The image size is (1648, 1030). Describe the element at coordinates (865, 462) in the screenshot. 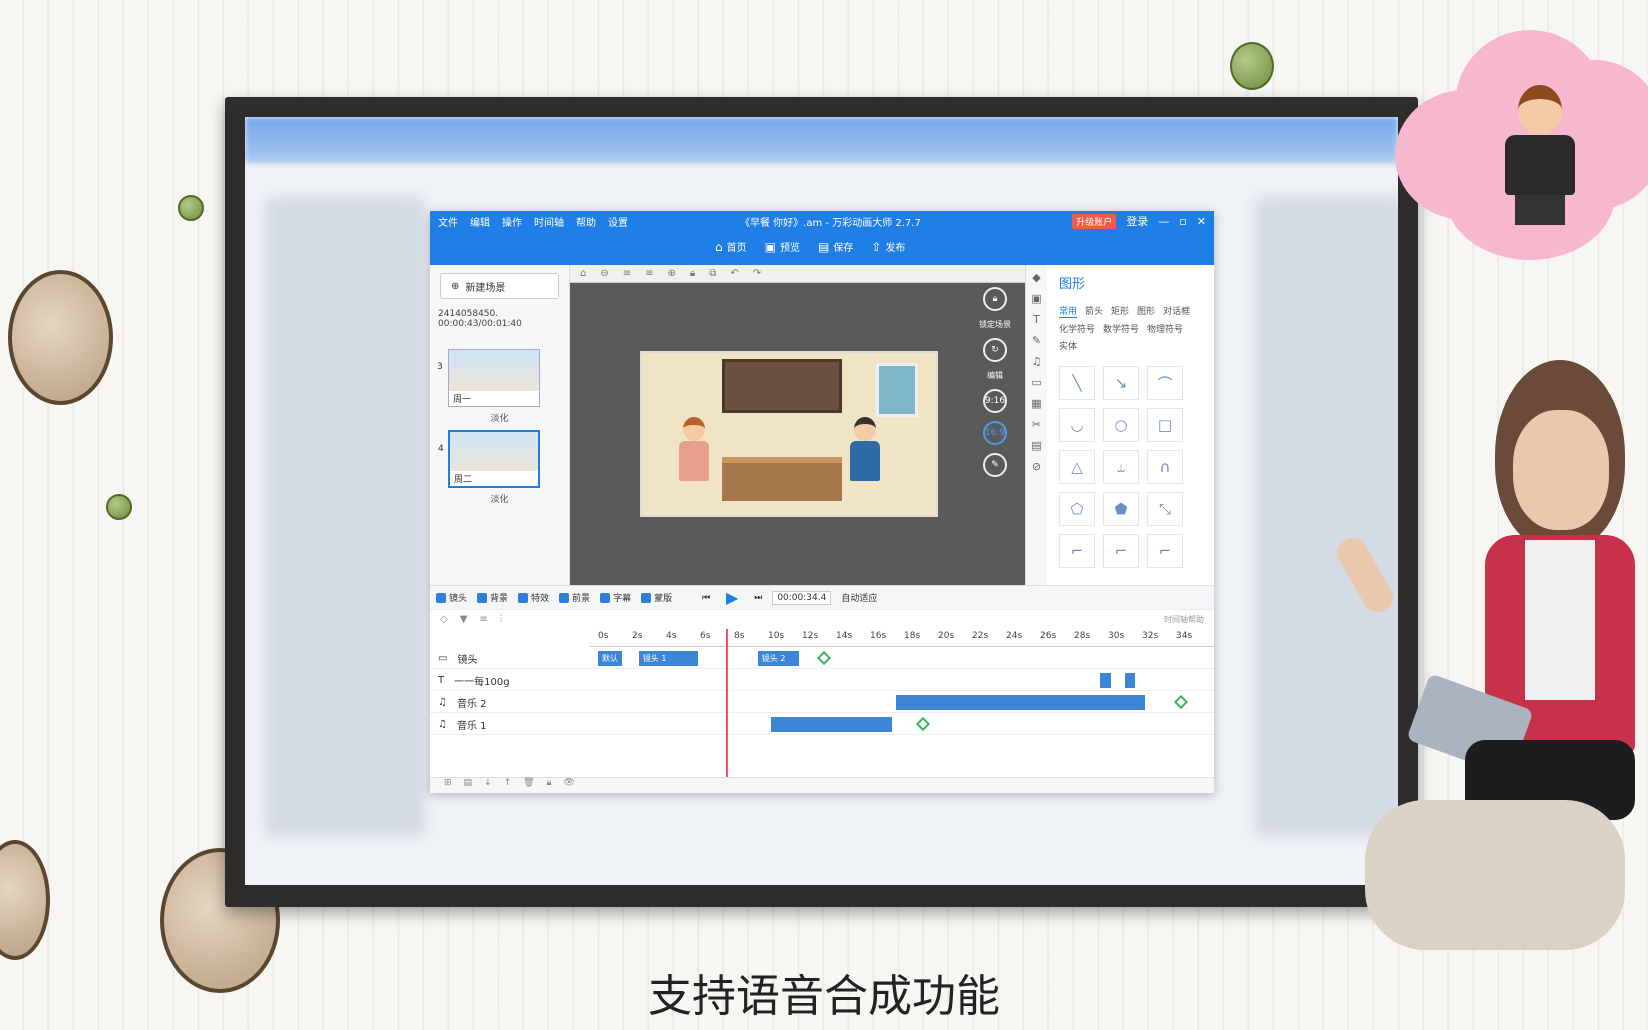

I see `character-man` at that location.